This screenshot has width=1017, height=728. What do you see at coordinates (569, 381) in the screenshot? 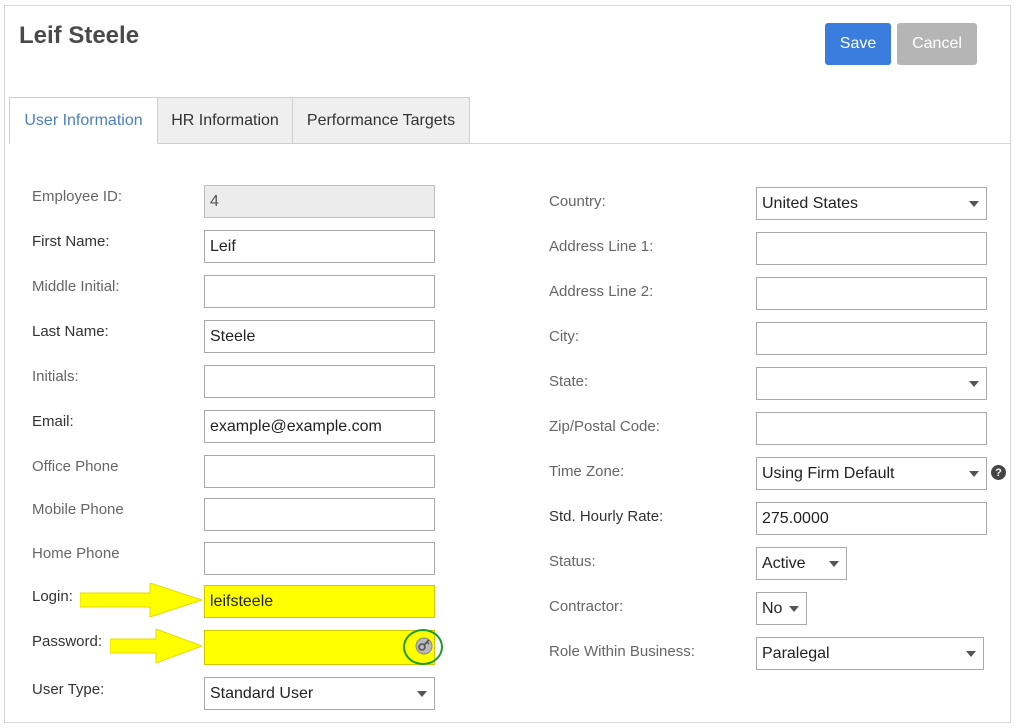
I see `state-label: State:` at bounding box center [569, 381].